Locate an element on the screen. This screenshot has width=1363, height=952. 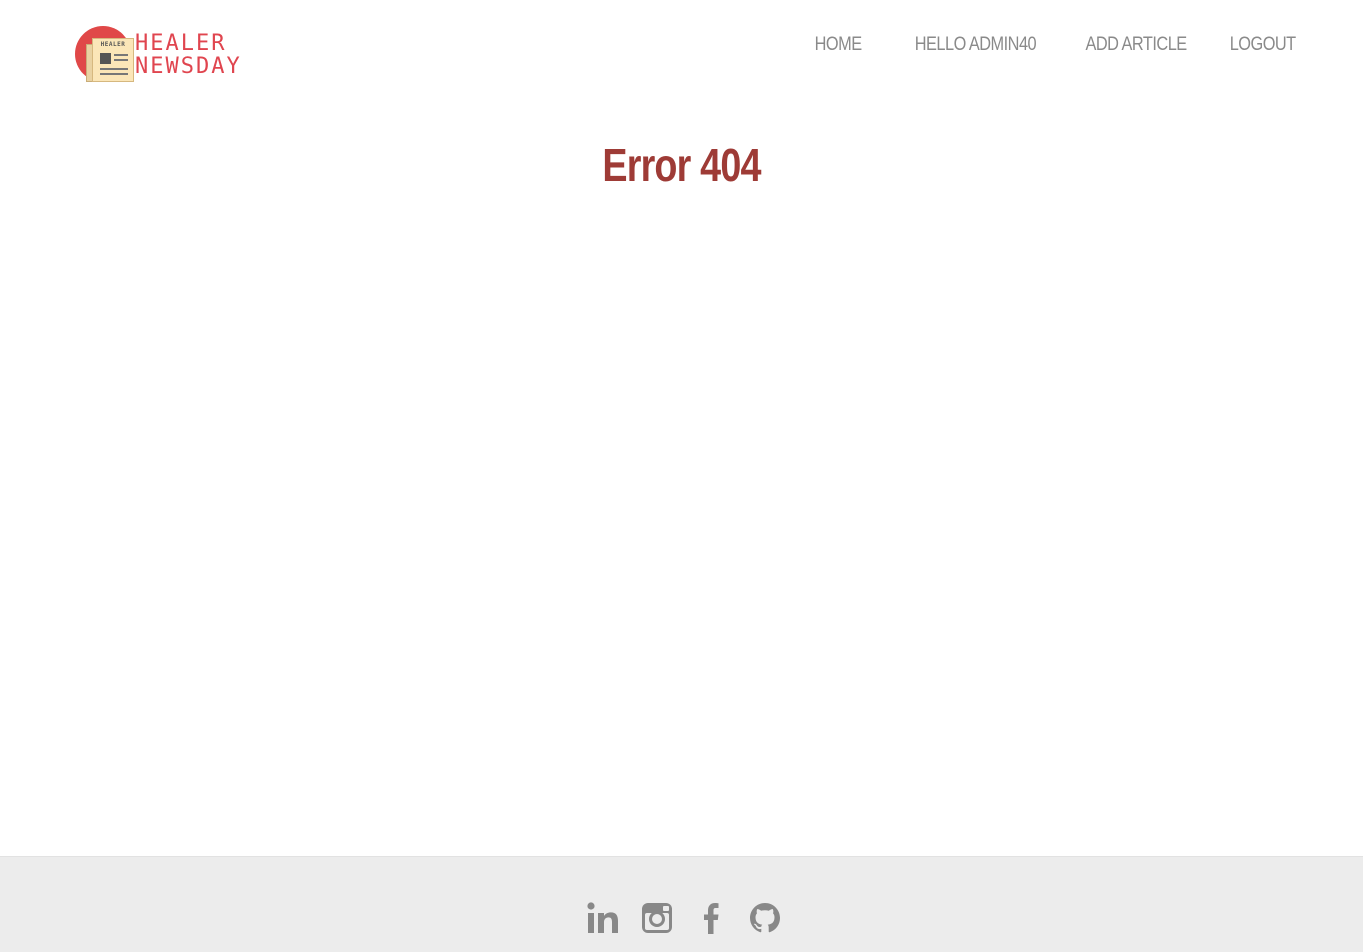
nav-home: HOME is located at coordinates (838, 45).